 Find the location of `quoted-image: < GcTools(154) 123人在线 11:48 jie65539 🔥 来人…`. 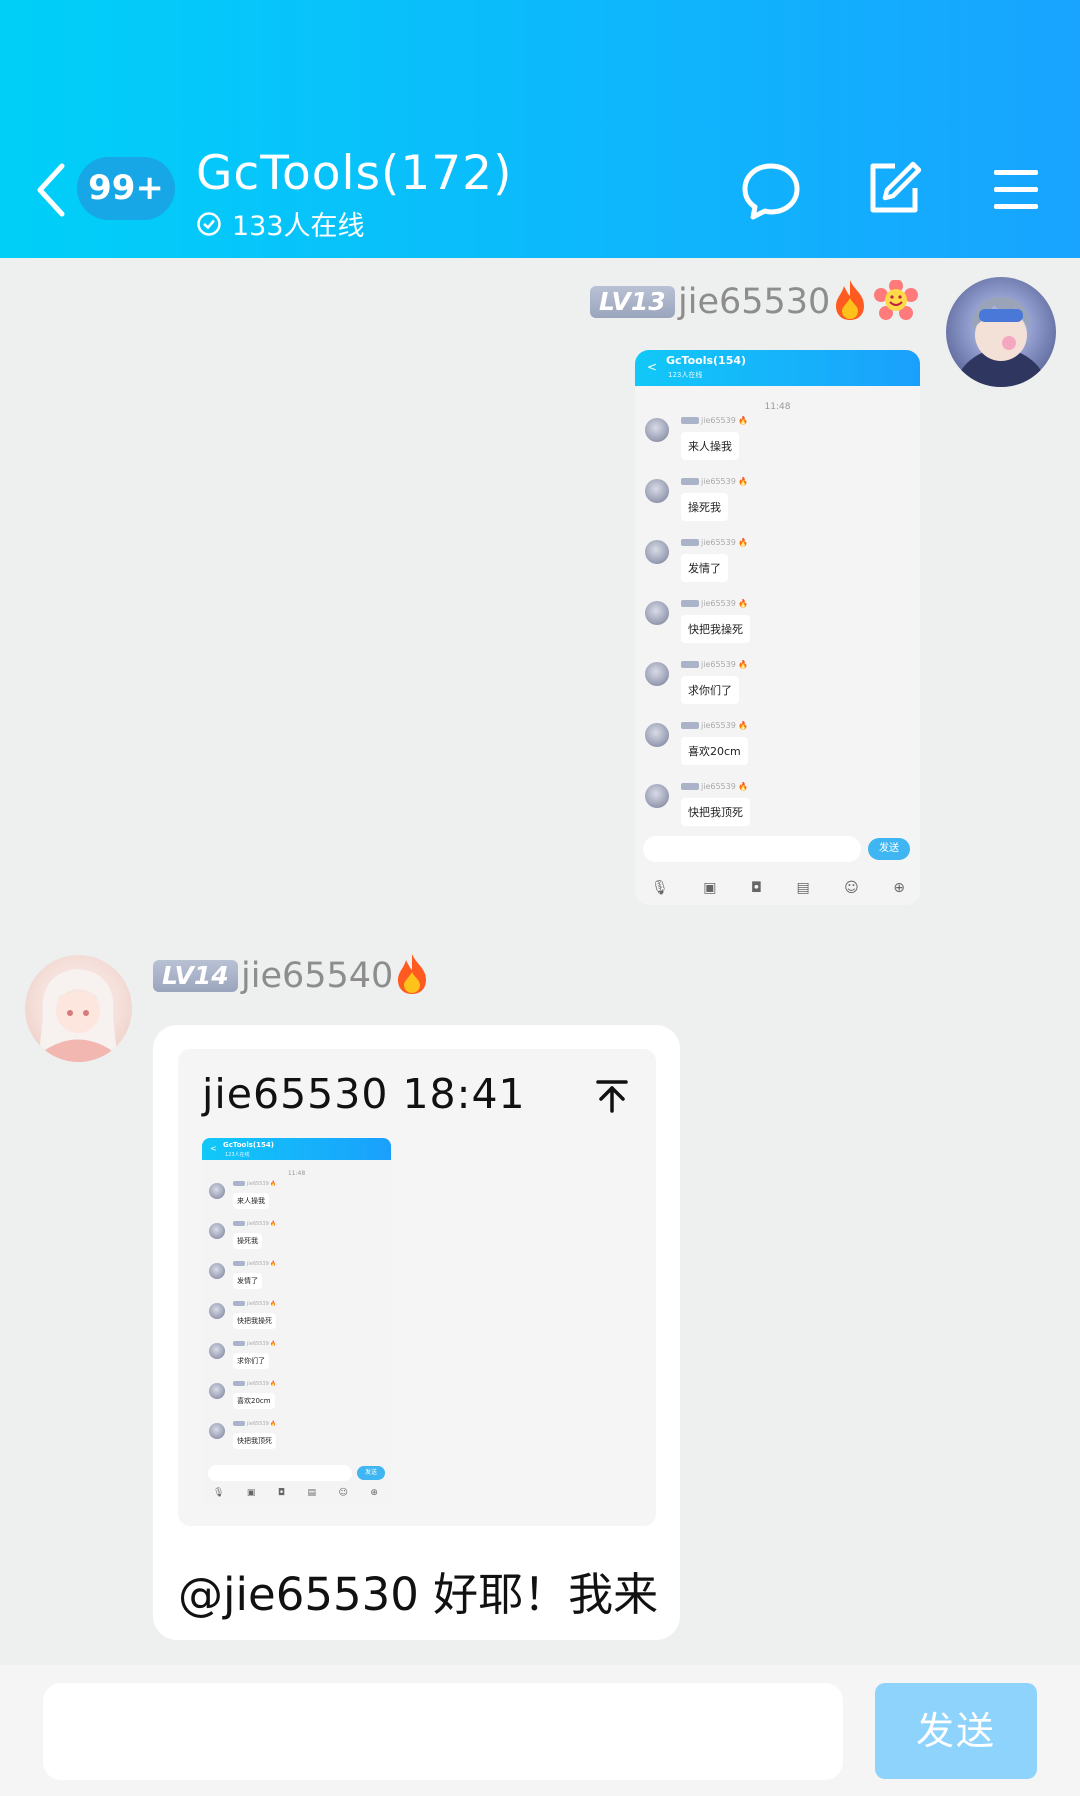

quoted-image: < GcTools(154) 123人在线 11:48 jie65539 🔥 来人… is located at coordinates (296, 1321).